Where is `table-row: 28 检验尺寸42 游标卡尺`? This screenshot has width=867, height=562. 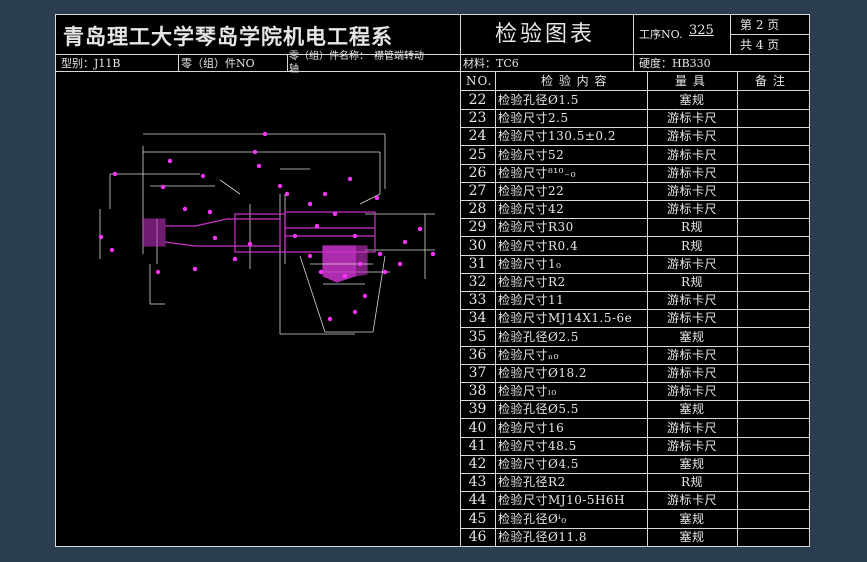
table-row: 28 检验尺寸42 游标卡尺 is located at coordinates (635, 210).